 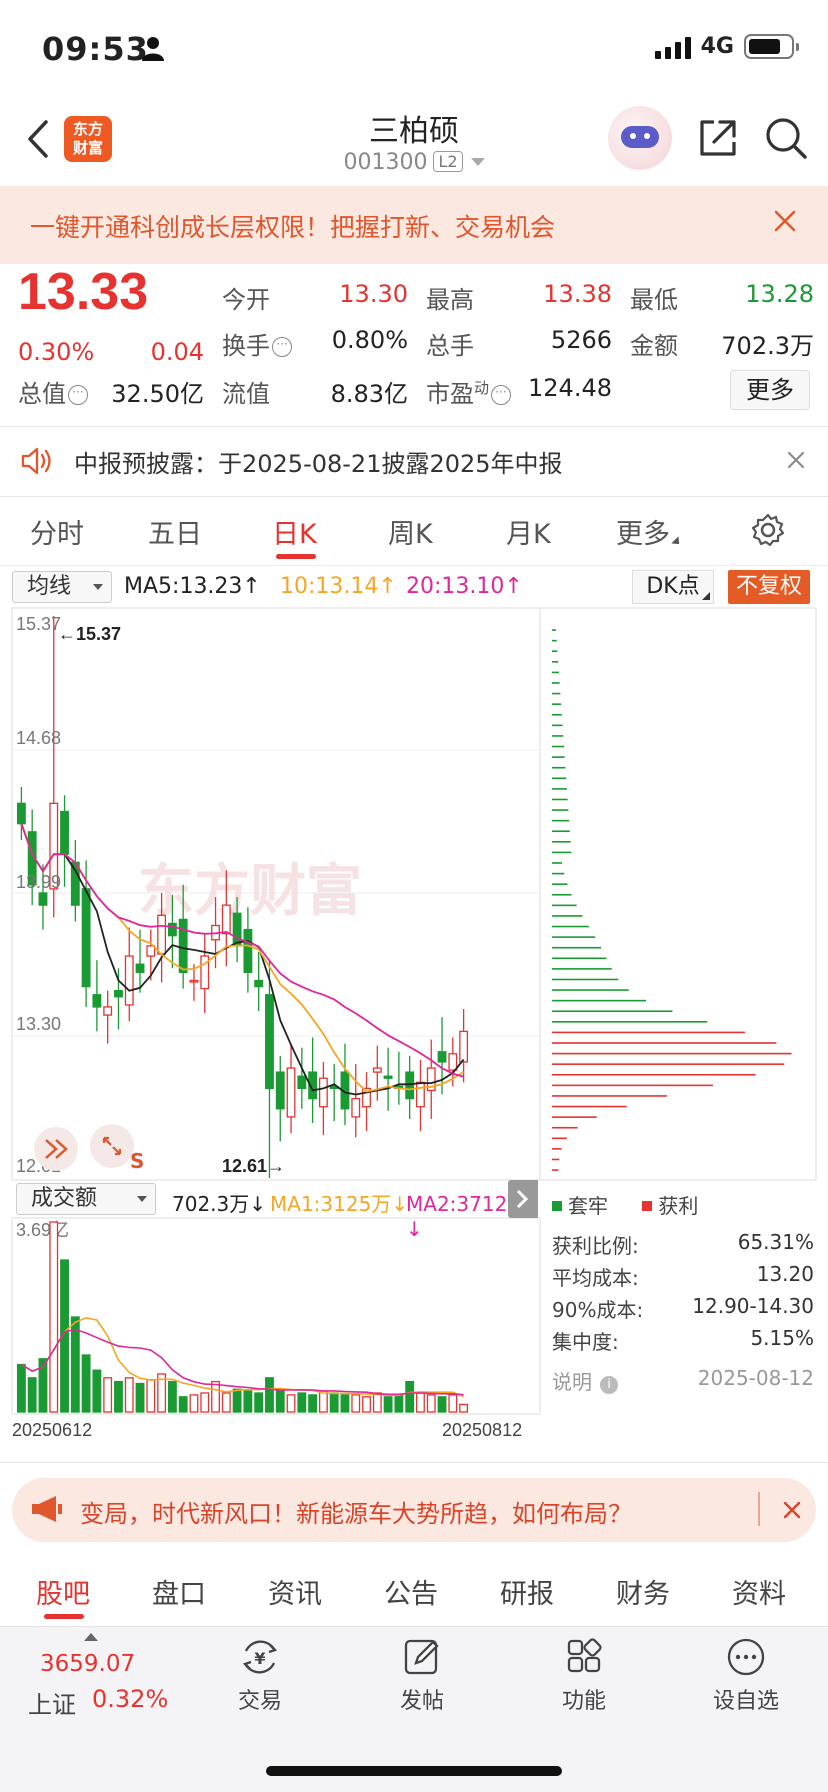 I want to click on tab-news: 资讯, so click(x=295, y=1591).